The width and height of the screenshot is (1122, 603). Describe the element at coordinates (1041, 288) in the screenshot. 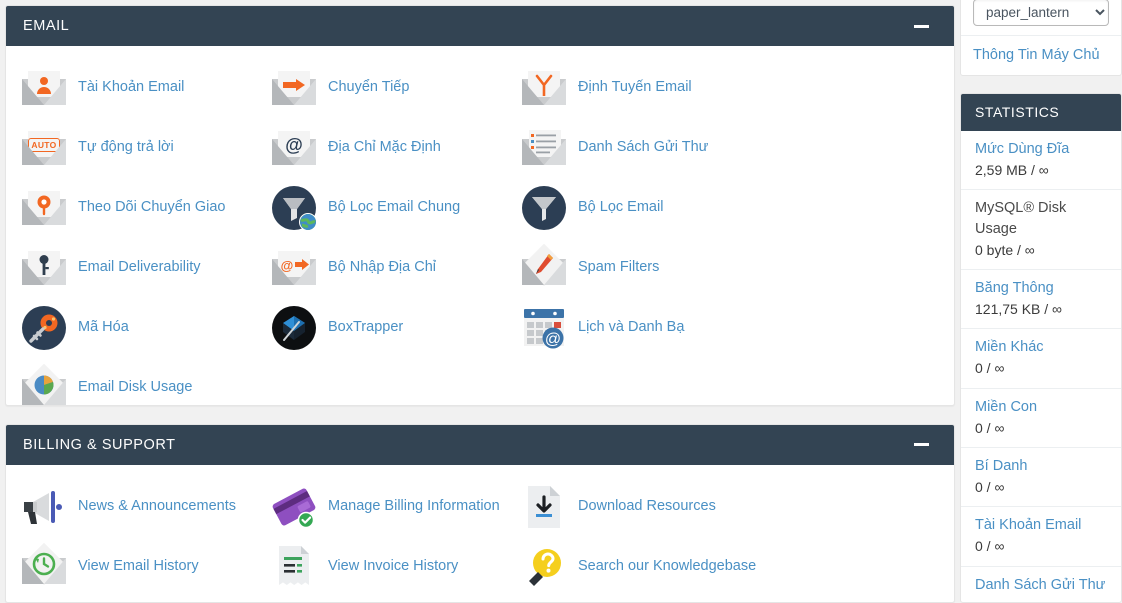

I see `statistic-name: Băng Thông` at that location.